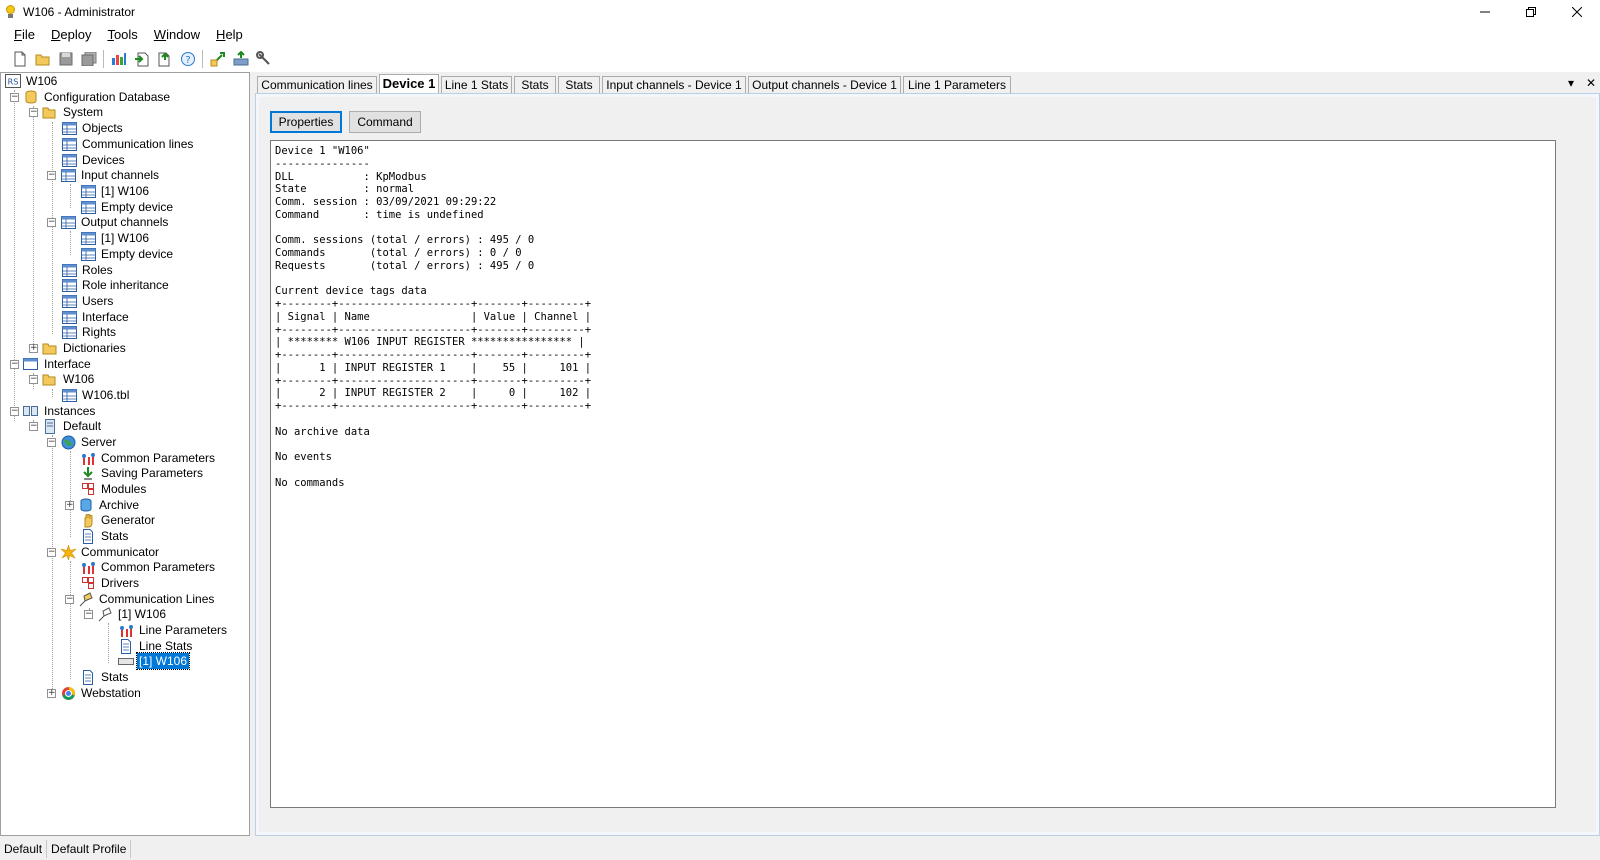  What do you see at coordinates (156, 646) in the screenshot?
I see `tree-line-stats: Line Stats` at bounding box center [156, 646].